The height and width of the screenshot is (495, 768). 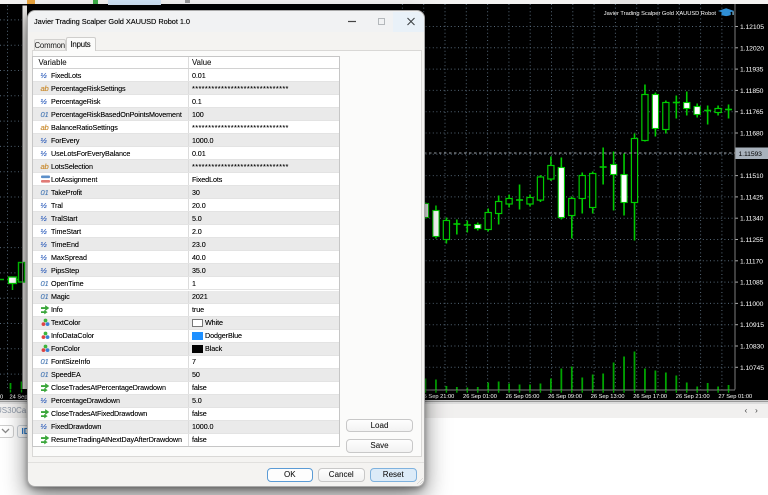 I want to click on svg-text: 1.12105, so click(x=752, y=27).